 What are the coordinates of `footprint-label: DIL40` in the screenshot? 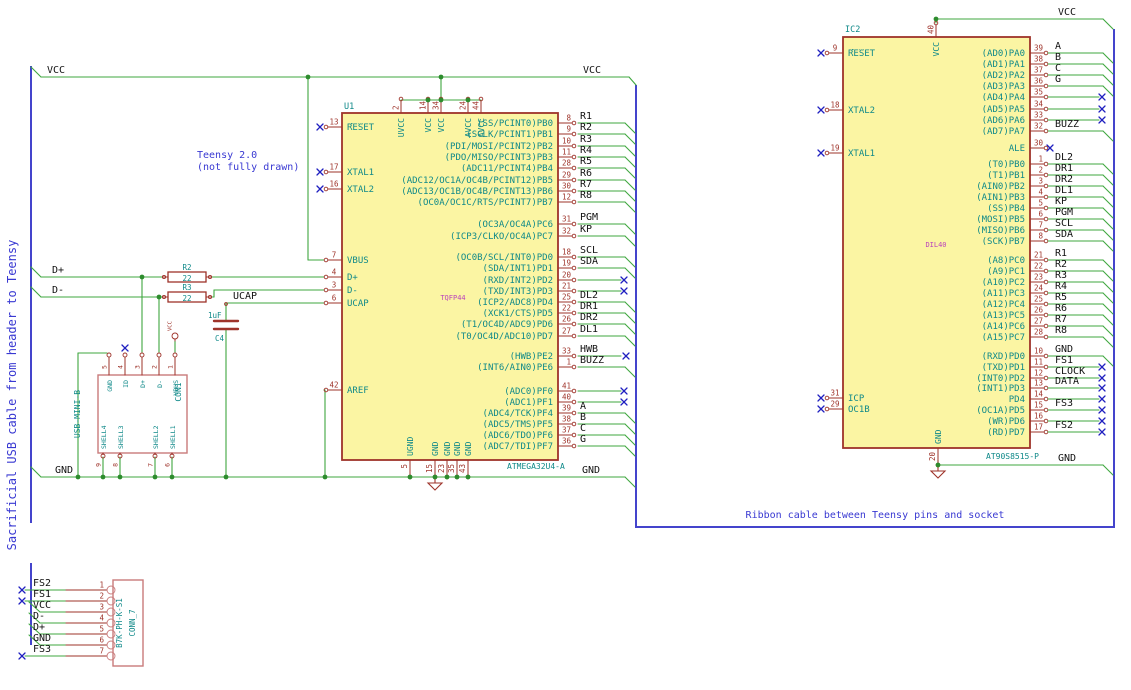 It's located at (935, 245).